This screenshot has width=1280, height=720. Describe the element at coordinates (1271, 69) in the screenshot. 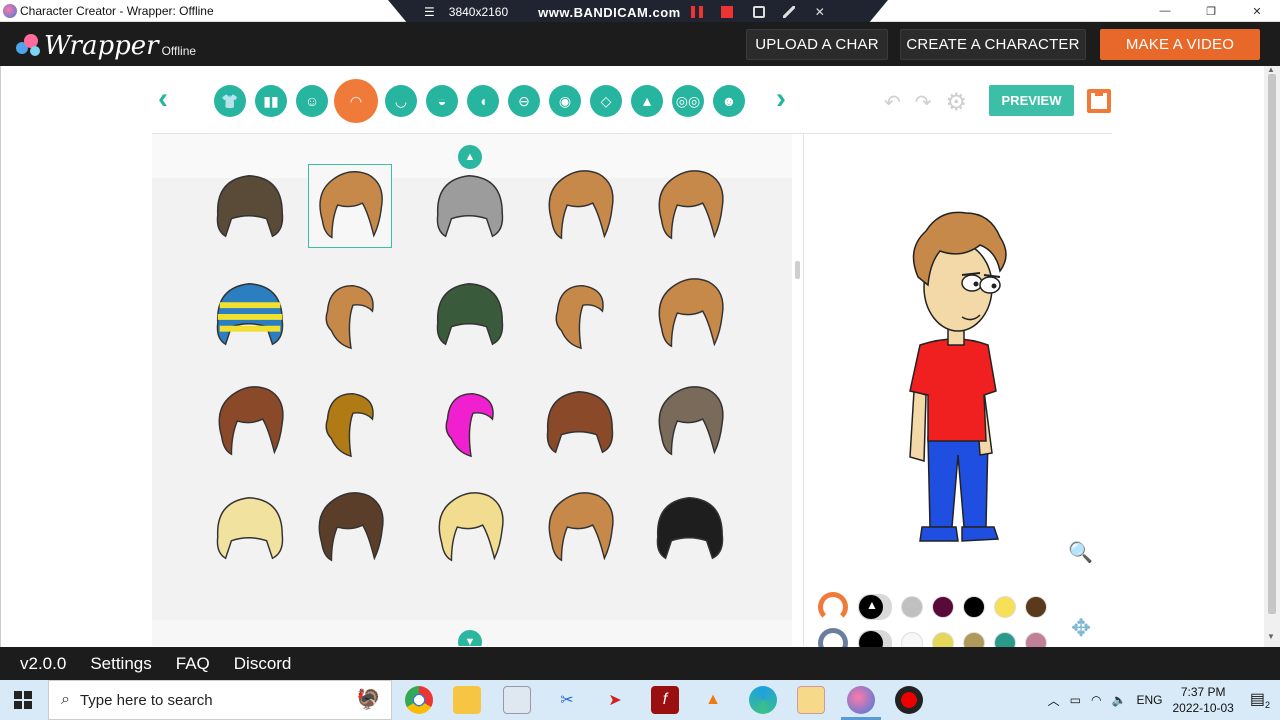

I see `scroll-up-icon: ▲` at that location.